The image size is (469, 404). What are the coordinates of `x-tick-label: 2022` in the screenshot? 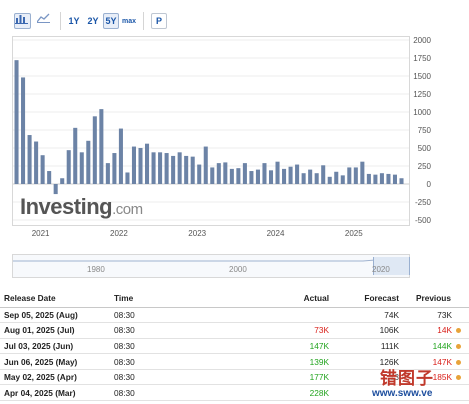 It's located at (119, 233).